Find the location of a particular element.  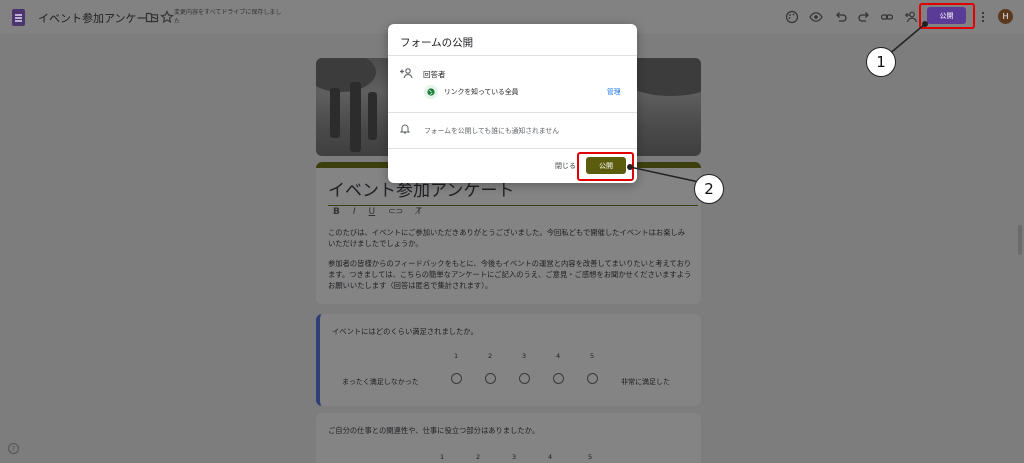

avatar: H is located at coordinates (1005, 16).